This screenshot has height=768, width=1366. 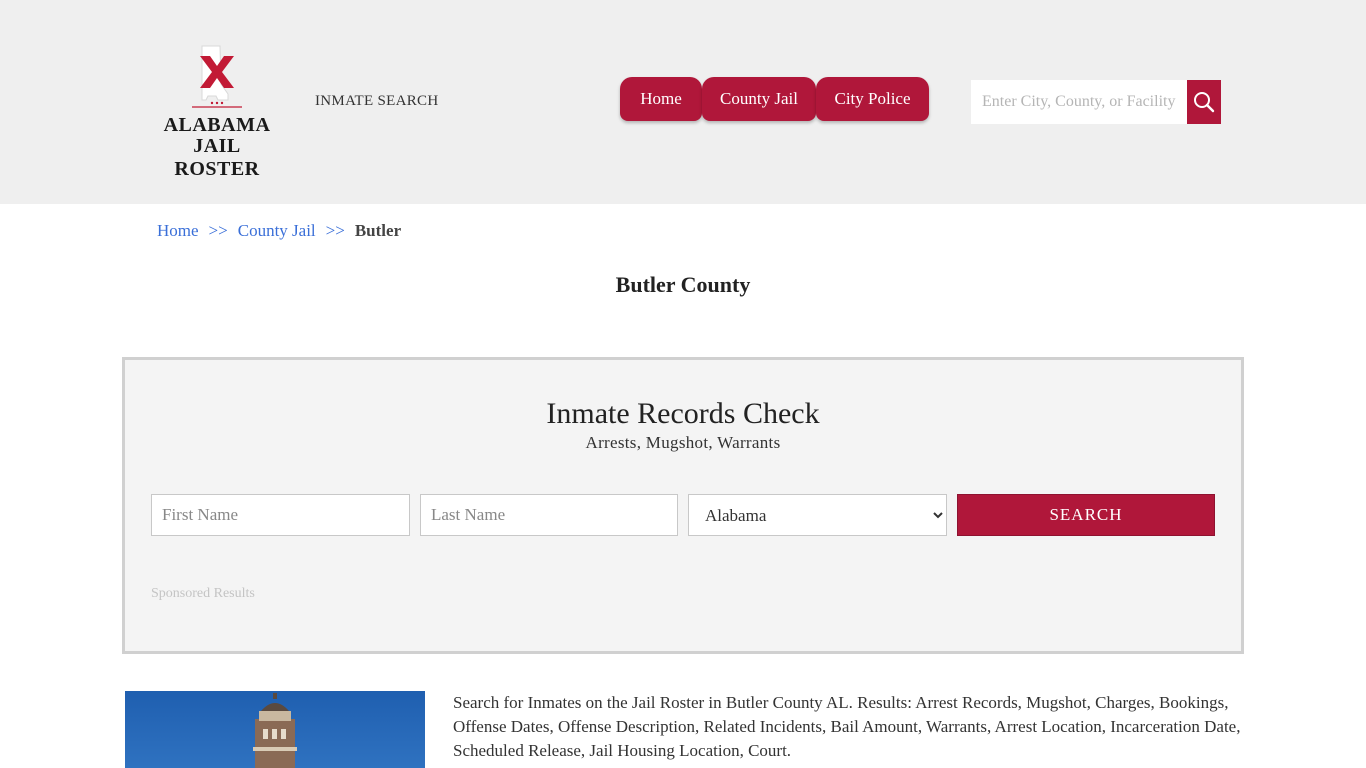 I want to click on last-name-field, so click(x=549, y=515).